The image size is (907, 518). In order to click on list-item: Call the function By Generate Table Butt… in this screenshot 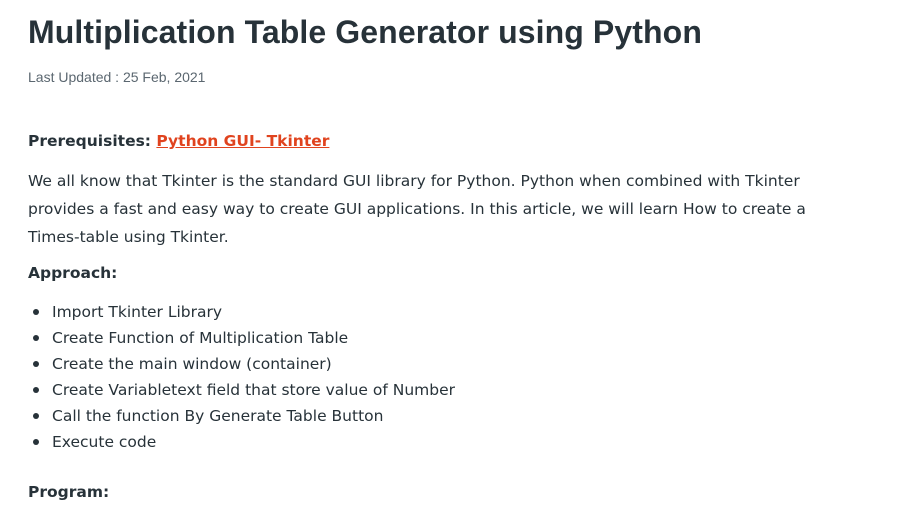, I will do `click(241, 416)`.